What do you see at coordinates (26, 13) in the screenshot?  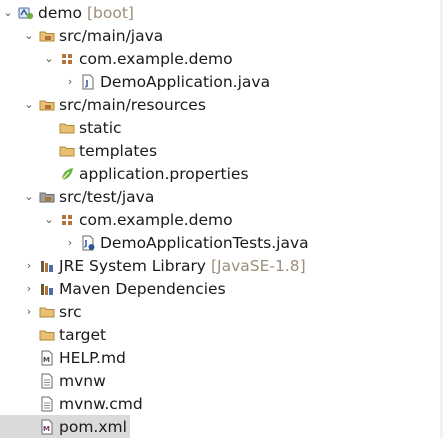 I see `boot-project-icon` at bounding box center [26, 13].